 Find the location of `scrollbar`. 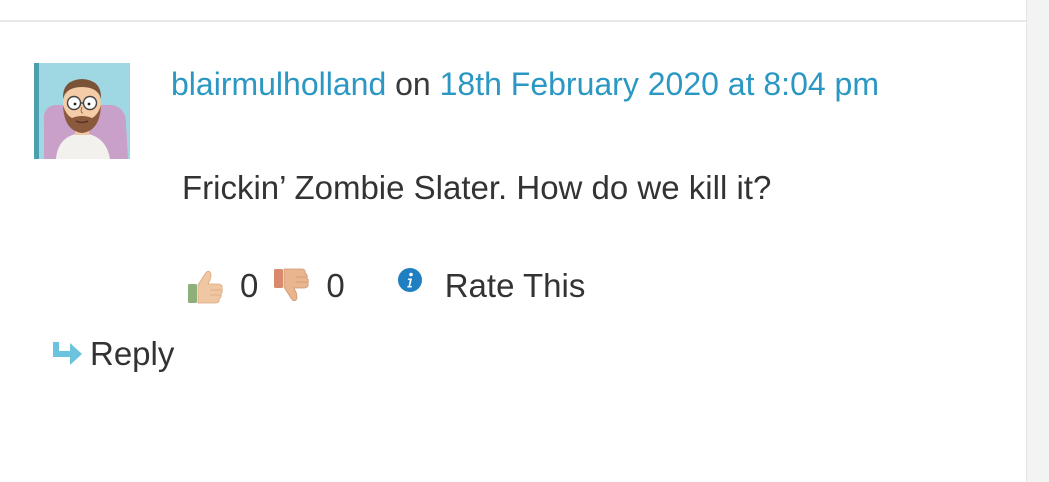

scrollbar is located at coordinates (1037, 241).